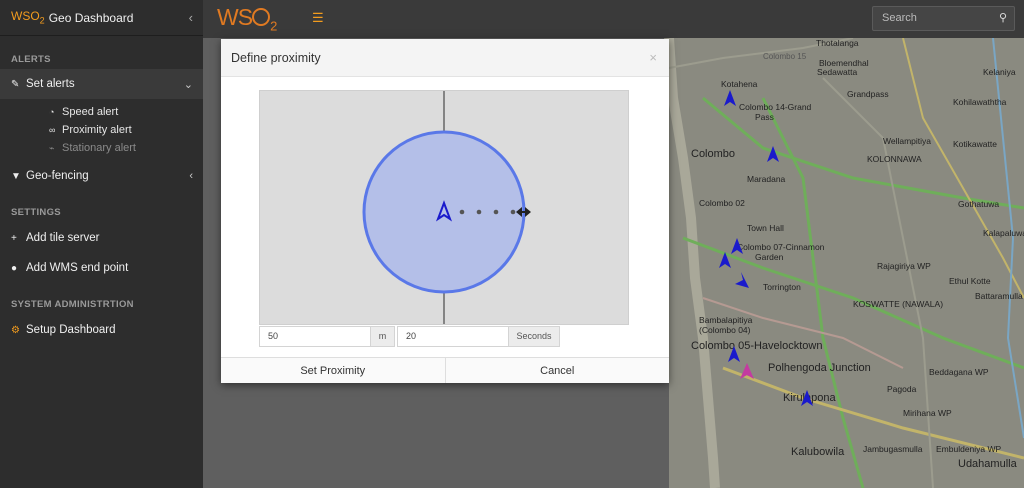 The image size is (1024, 488). What do you see at coordinates (556, 370) in the screenshot?
I see `cancel-button: Cancel` at bounding box center [556, 370].